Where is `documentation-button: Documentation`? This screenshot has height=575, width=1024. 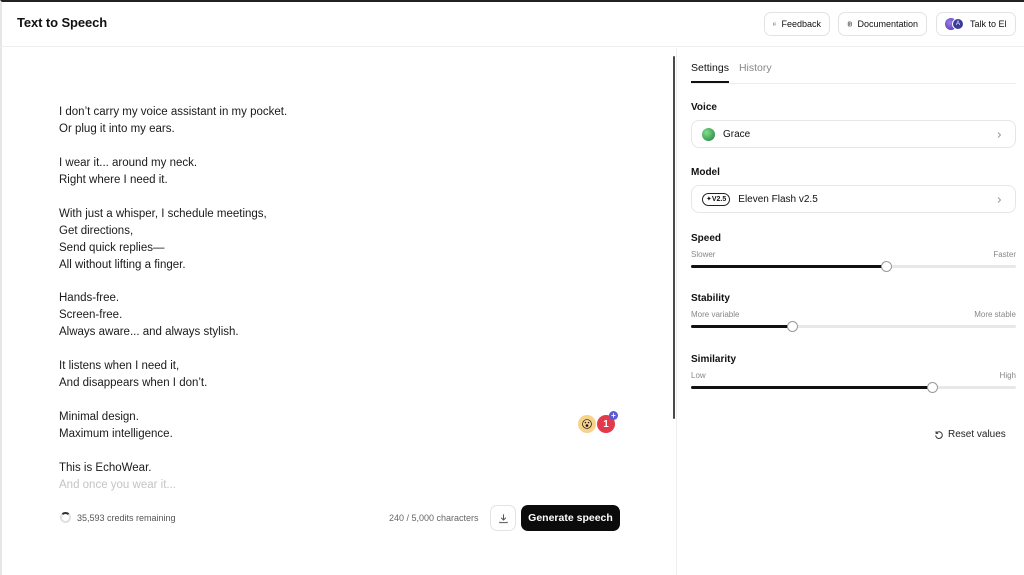 documentation-button: Documentation is located at coordinates (882, 24).